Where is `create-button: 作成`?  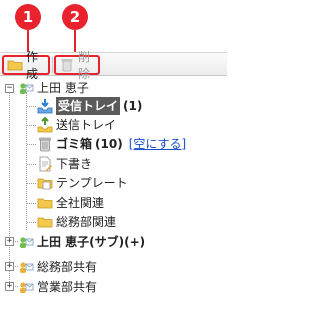
create-button: 作成 is located at coordinates (26, 65).